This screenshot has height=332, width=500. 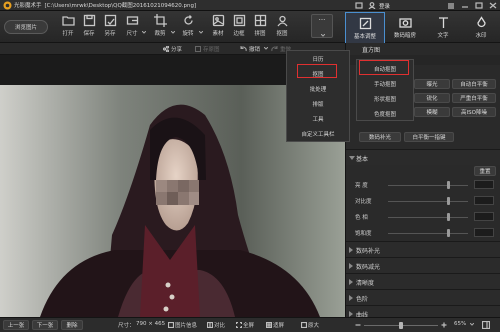 What do you see at coordinates (188, 27) in the screenshot?
I see `tool-rotate: 旋转` at bounding box center [188, 27].